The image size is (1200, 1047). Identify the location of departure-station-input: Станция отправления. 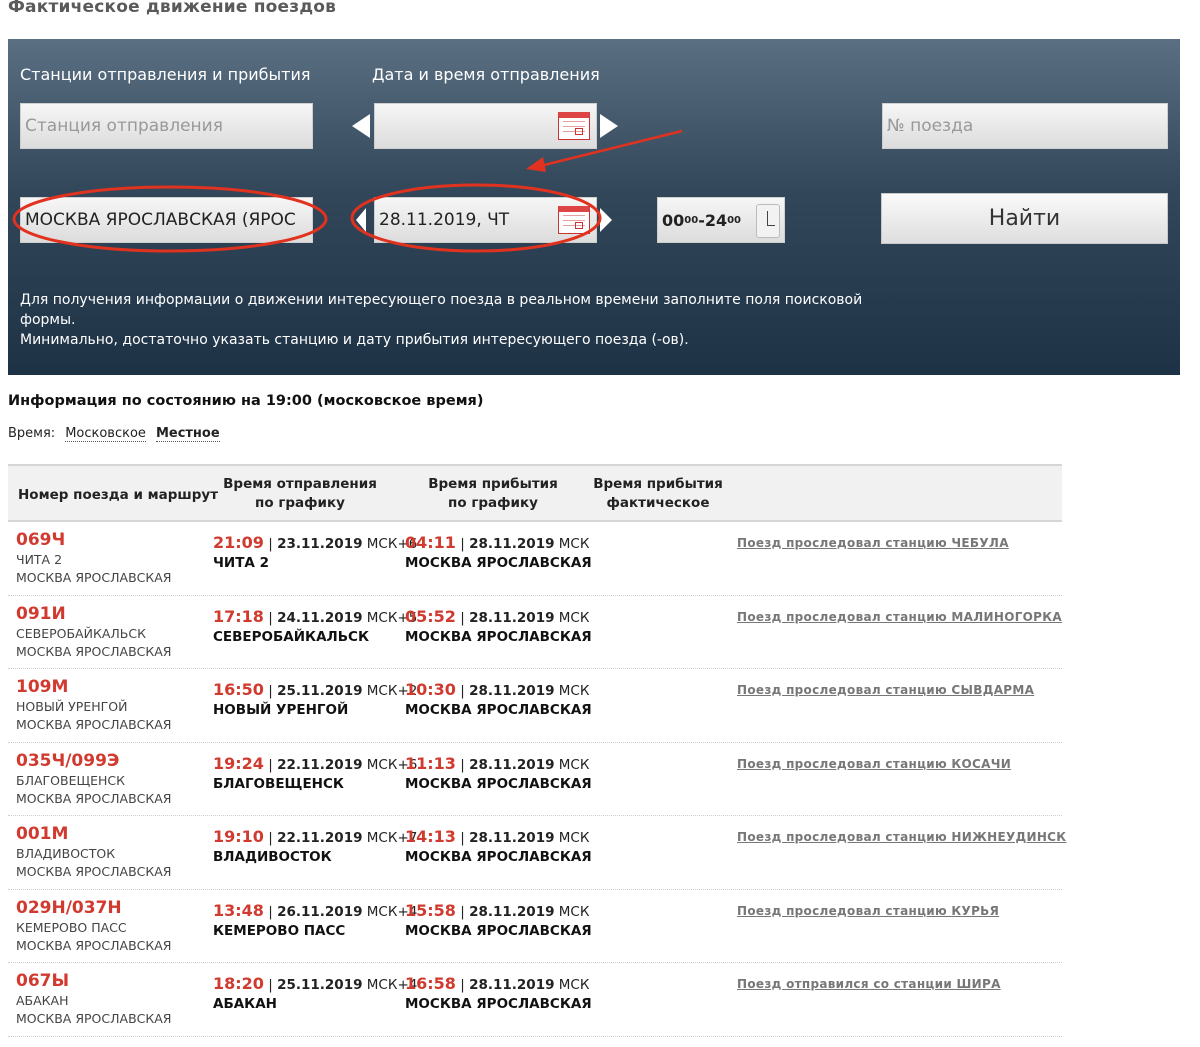
(166, 126).